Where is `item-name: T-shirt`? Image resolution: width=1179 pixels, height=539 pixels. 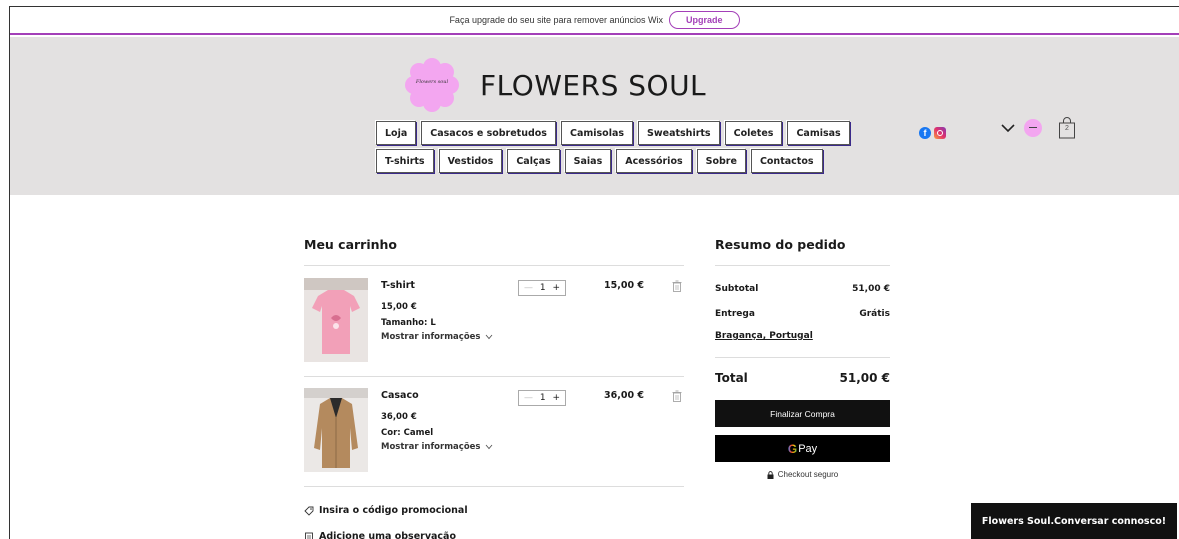
item-name: T-shirt is located at coordinates (398, 285).